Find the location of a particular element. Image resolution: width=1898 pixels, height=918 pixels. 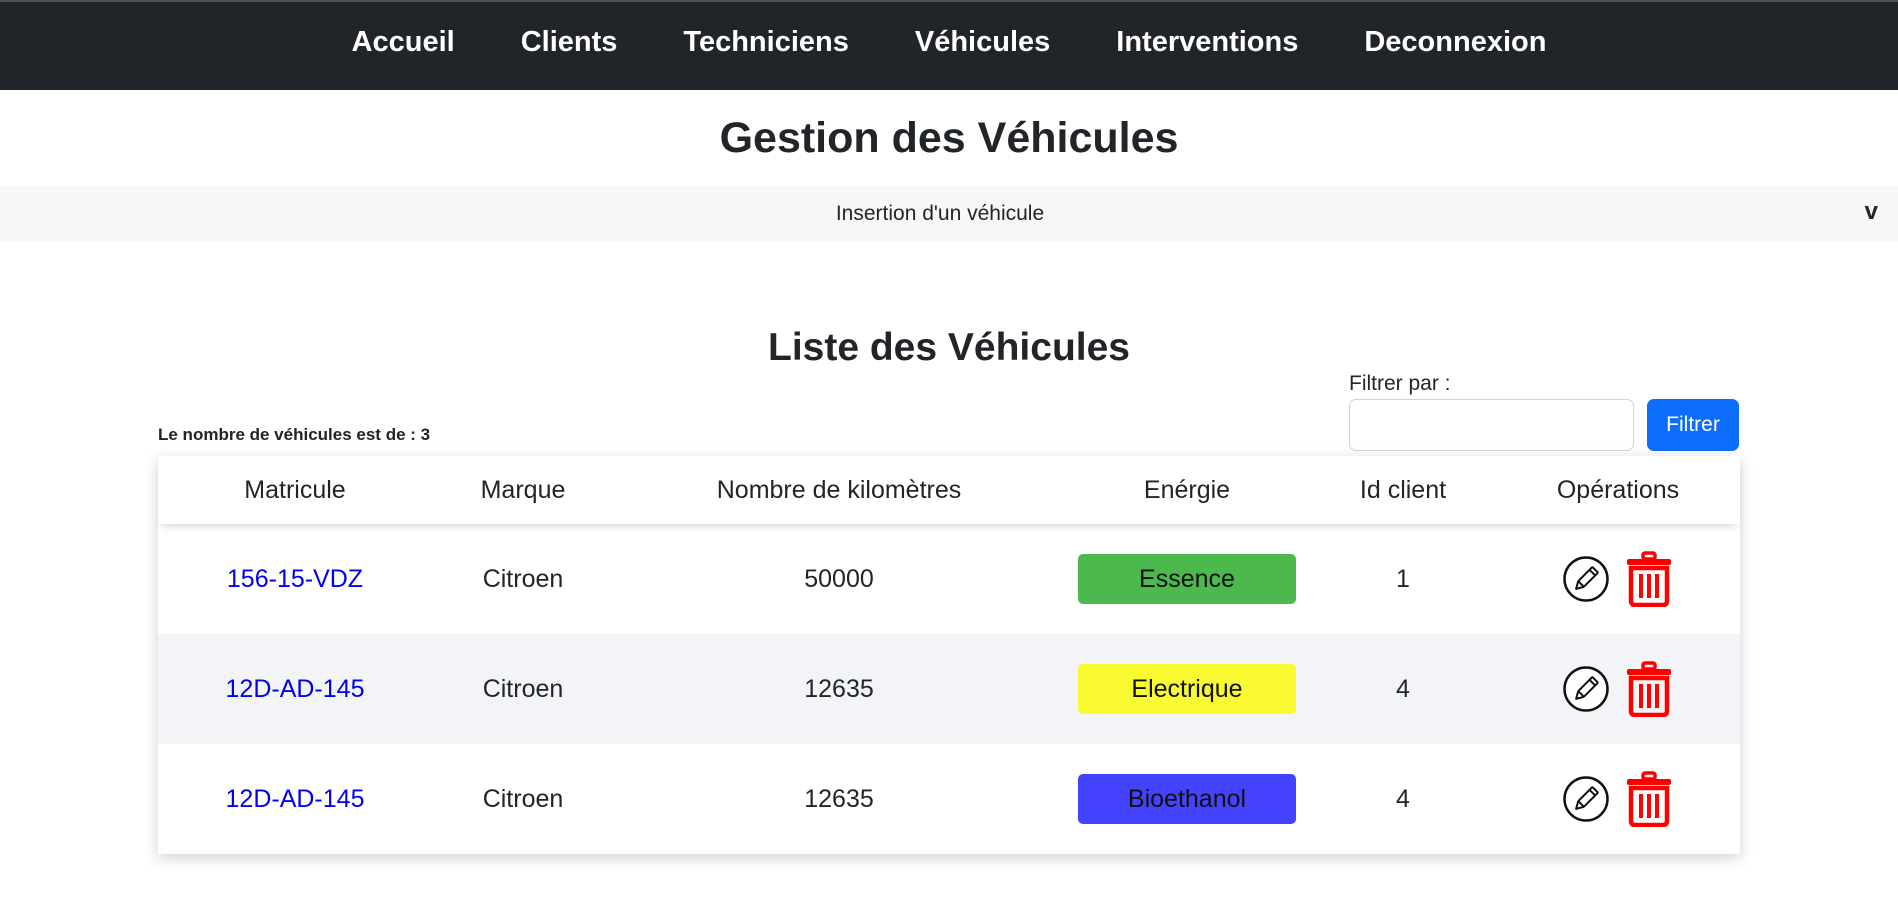

header-energie: Enérgie is located at coordinates (1187, 489).